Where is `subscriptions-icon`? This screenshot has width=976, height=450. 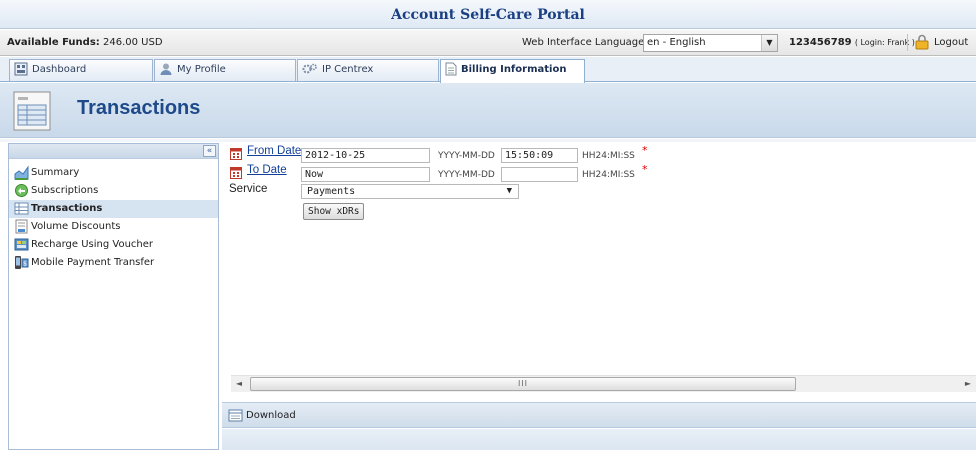 subscriptions-icon is located at coordinates (21, 190).